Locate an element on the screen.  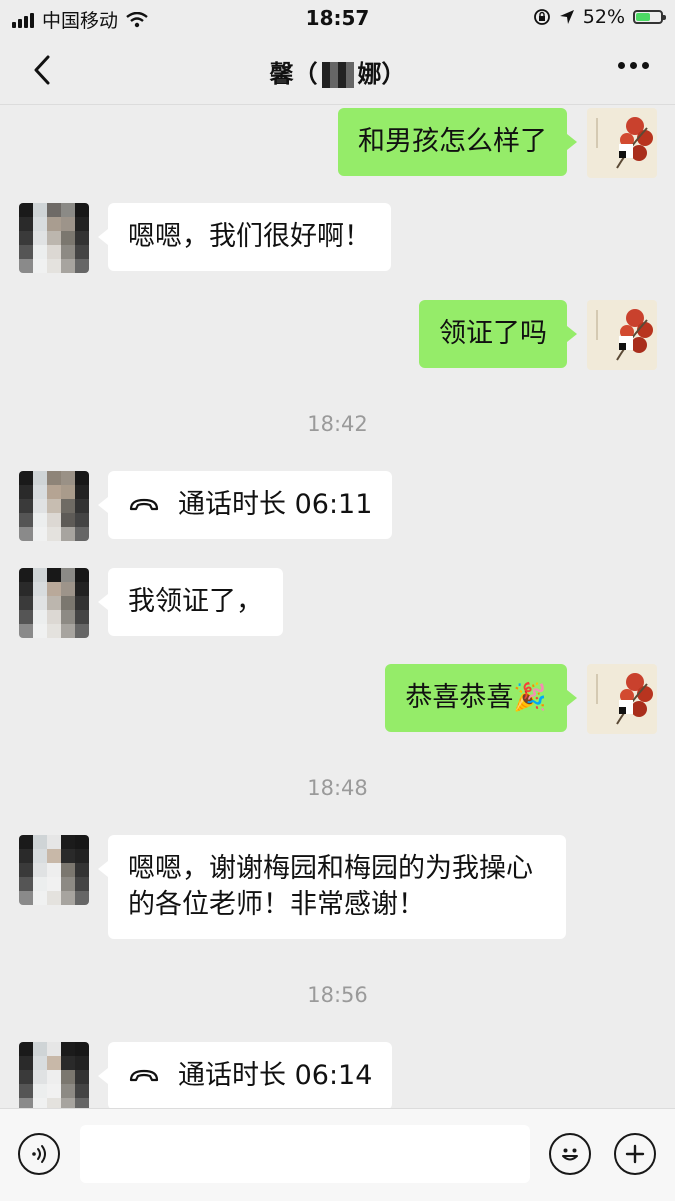
status-bar: 中国移动 18:57 52% is located at coordinates (337, 18).